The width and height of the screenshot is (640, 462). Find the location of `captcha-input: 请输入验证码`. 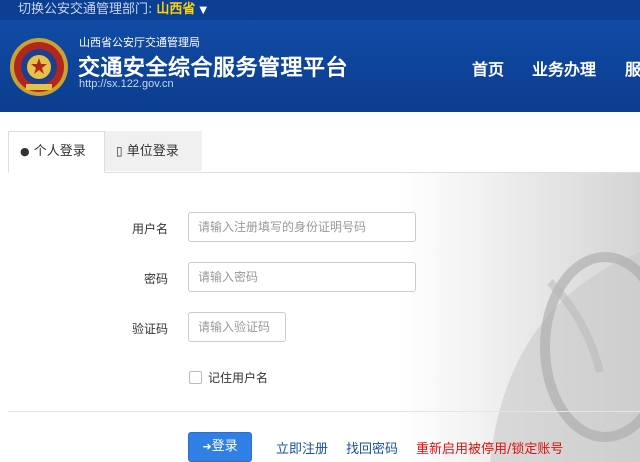

captcha-input: 请输入验证码 is located at coordinates (237, 327).